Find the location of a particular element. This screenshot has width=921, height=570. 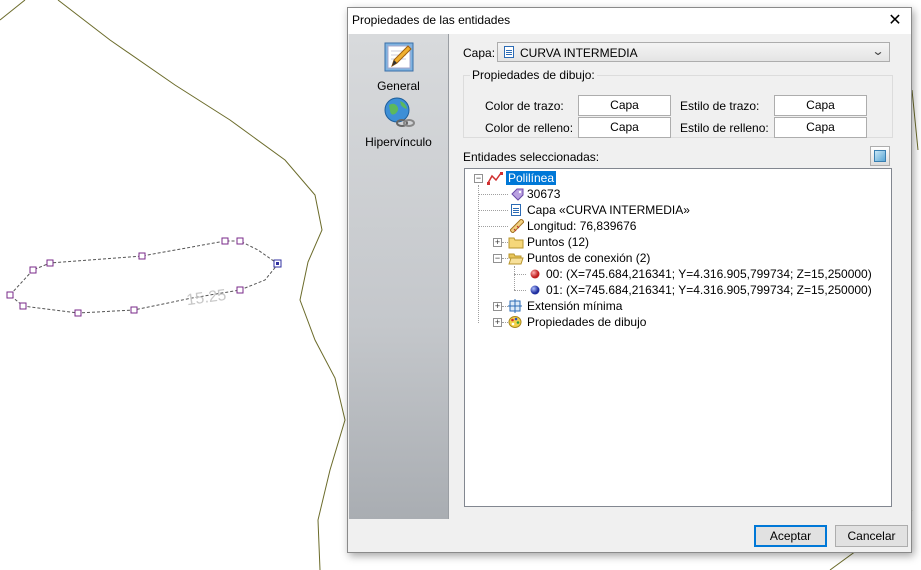

layer-label: Capa: is located at coordinates (479, 53).